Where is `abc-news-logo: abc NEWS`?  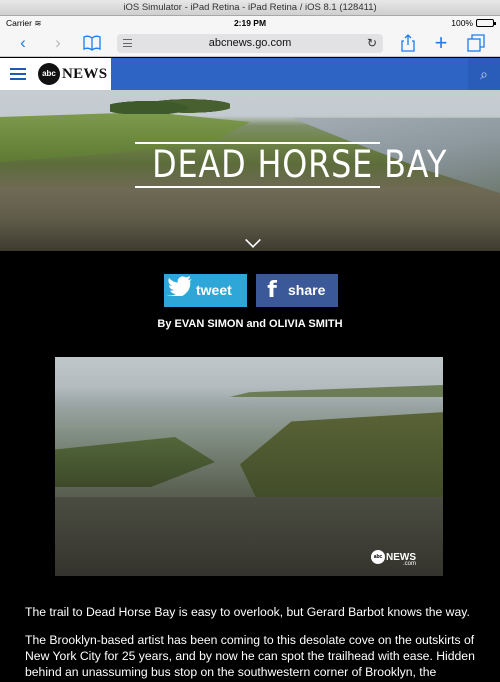
abc-news-logo: abc NEWS is located at coordinates (72, 74).